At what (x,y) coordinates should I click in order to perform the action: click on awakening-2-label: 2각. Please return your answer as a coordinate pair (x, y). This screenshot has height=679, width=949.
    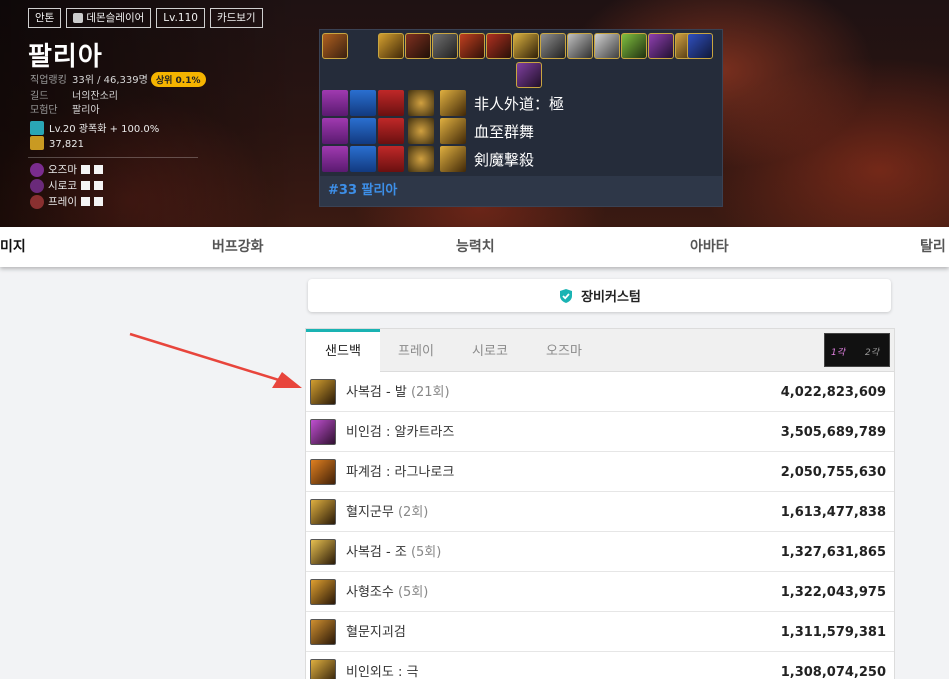
    Looking at the image, I should click on (872, 353).